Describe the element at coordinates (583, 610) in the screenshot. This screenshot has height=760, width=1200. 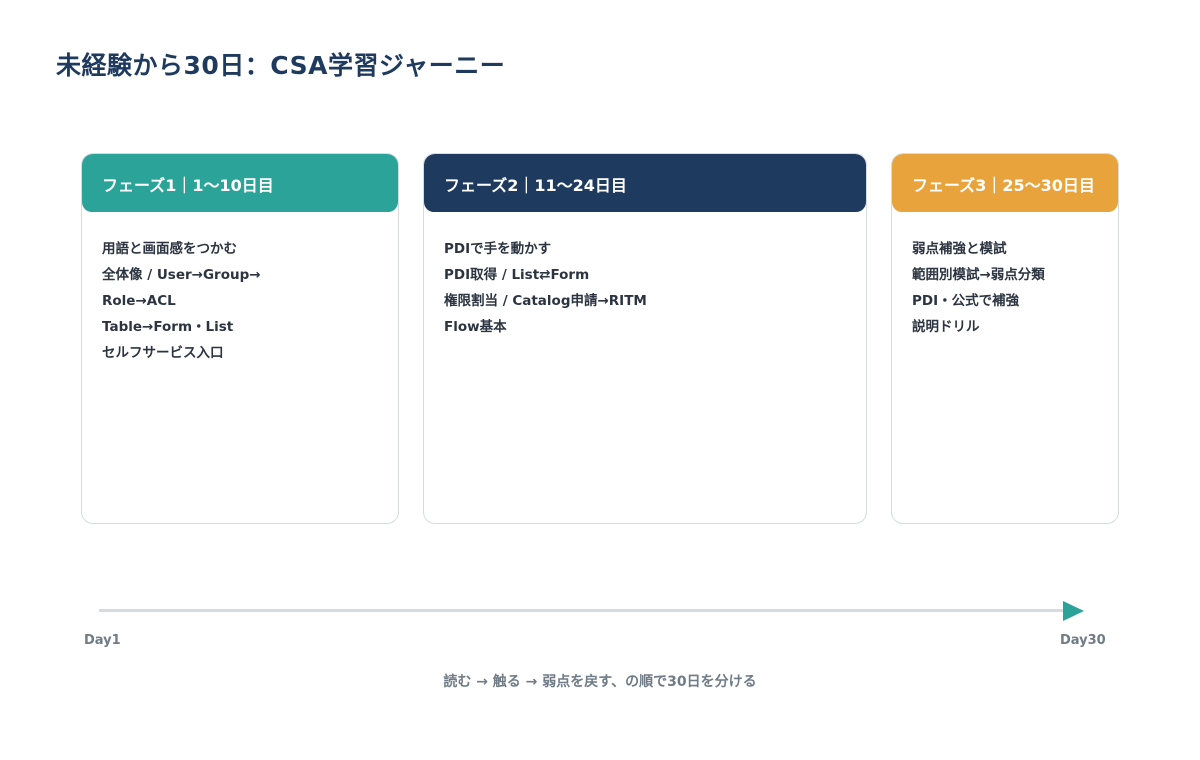
I see `timeline-line` at that location.